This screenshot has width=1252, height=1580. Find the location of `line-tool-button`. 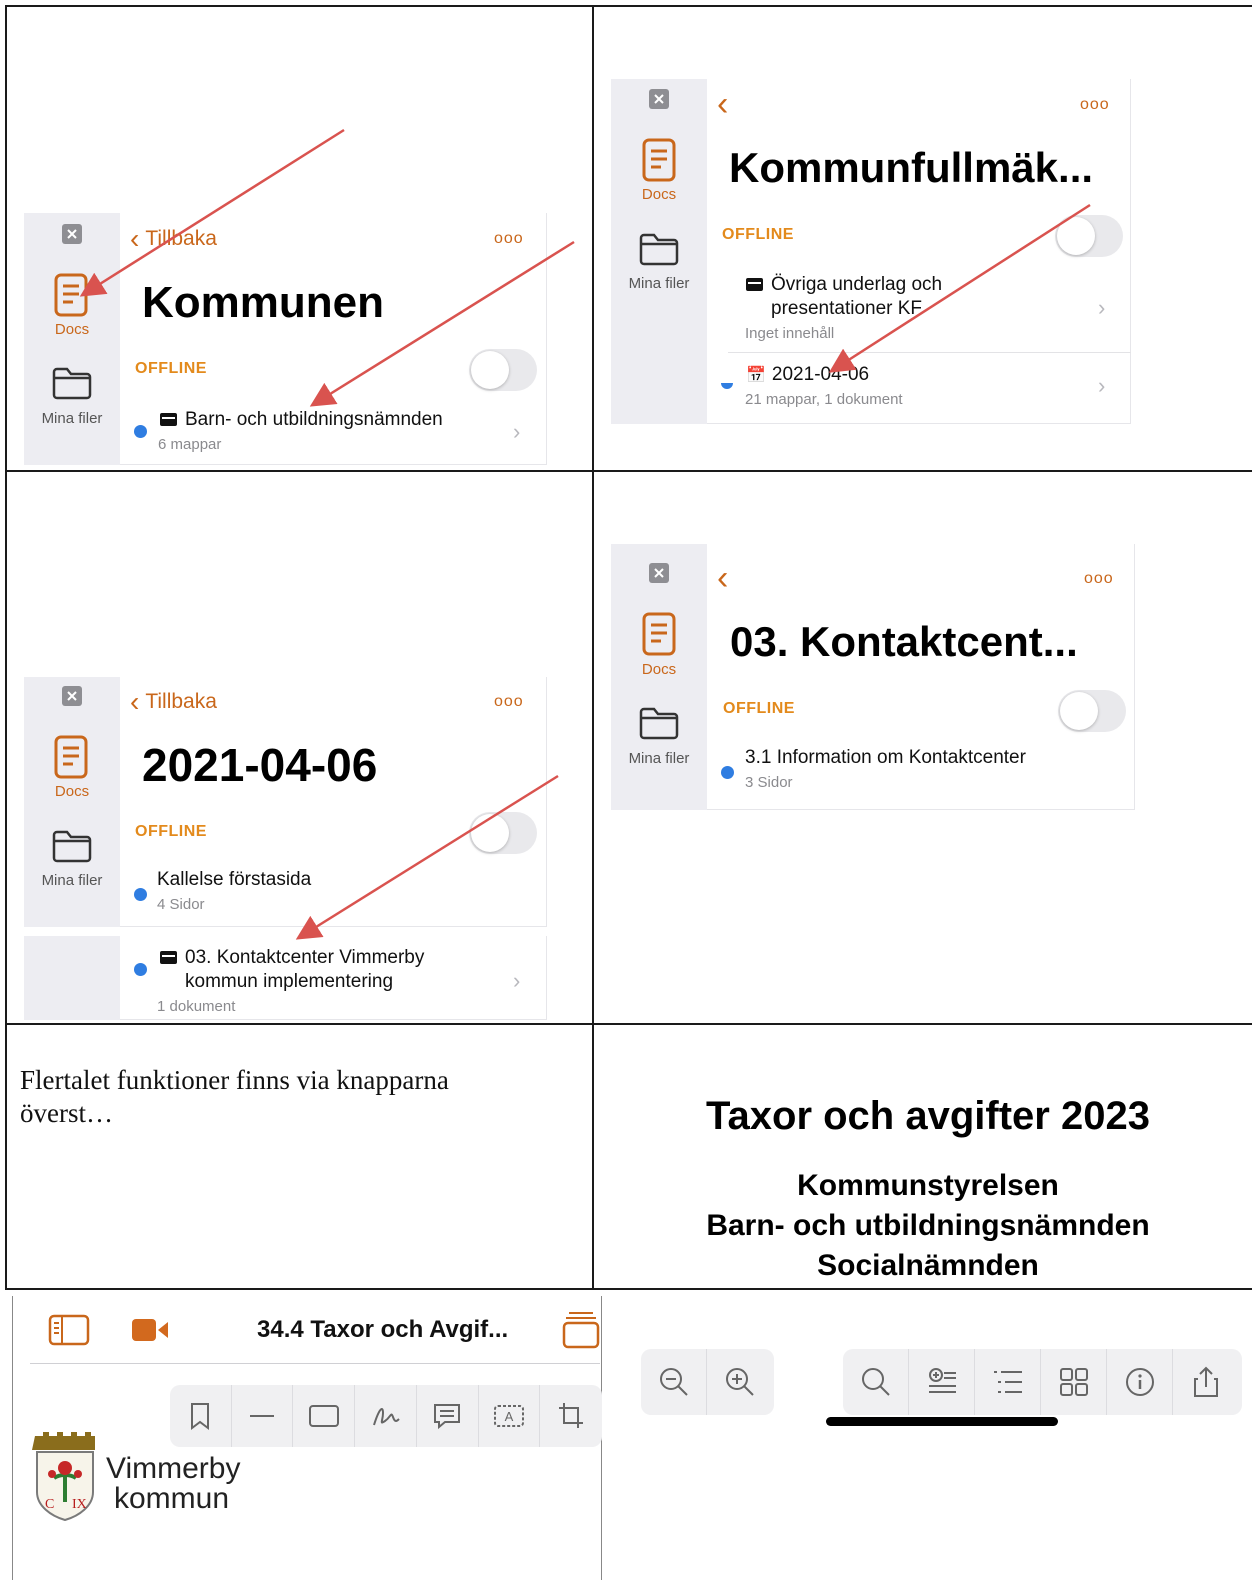

line-tool-button is located at coordinates (263, 1416).